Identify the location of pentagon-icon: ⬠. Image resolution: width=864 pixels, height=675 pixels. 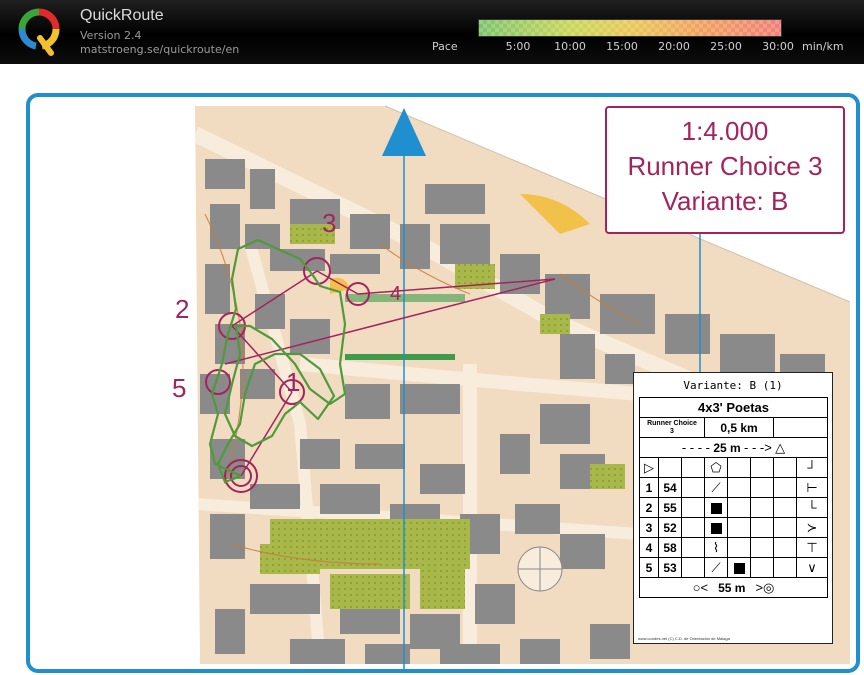
(716, 467).